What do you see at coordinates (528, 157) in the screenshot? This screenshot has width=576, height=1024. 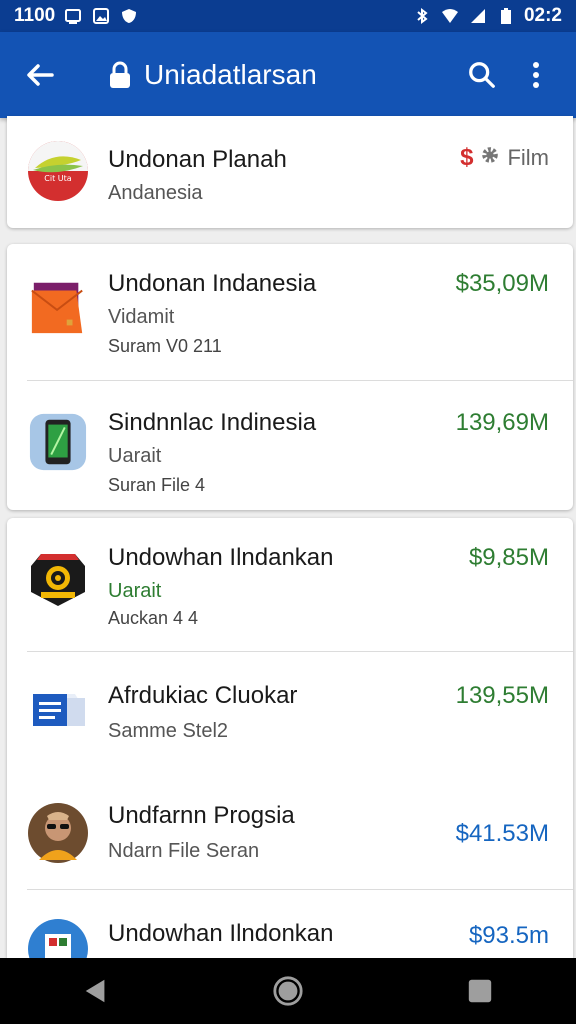 I see `category-label: Film` at bounding box center [528, 157].